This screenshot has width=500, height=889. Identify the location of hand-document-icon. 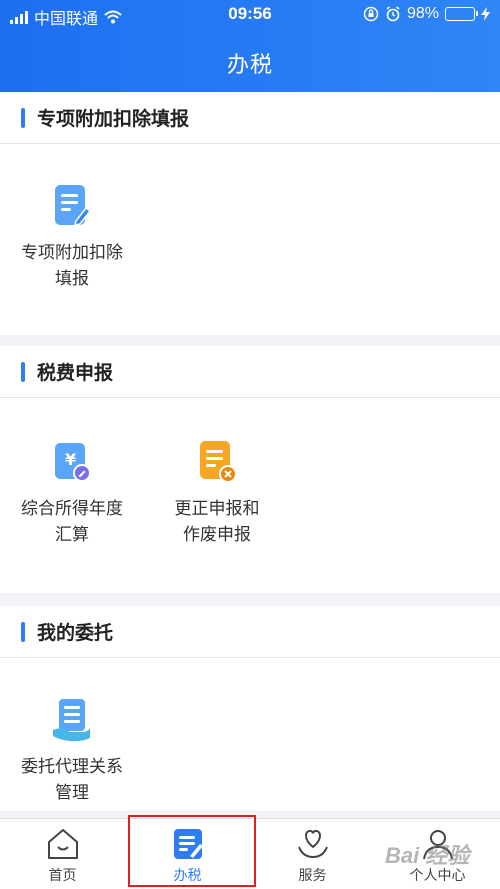
(72, 720).